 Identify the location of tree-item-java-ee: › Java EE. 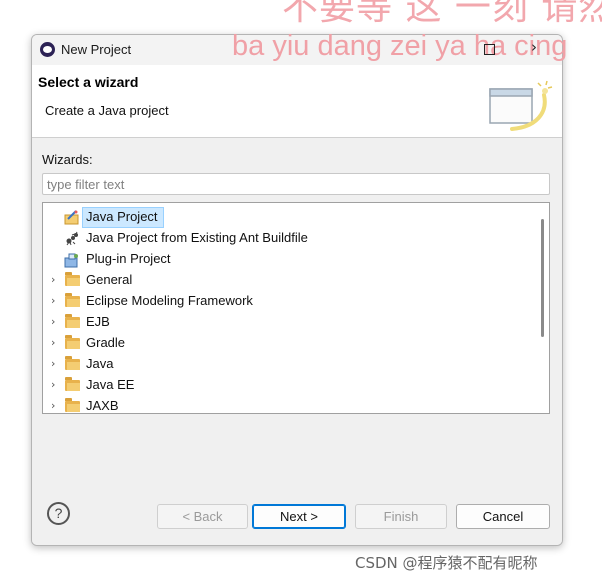
(288, 385).